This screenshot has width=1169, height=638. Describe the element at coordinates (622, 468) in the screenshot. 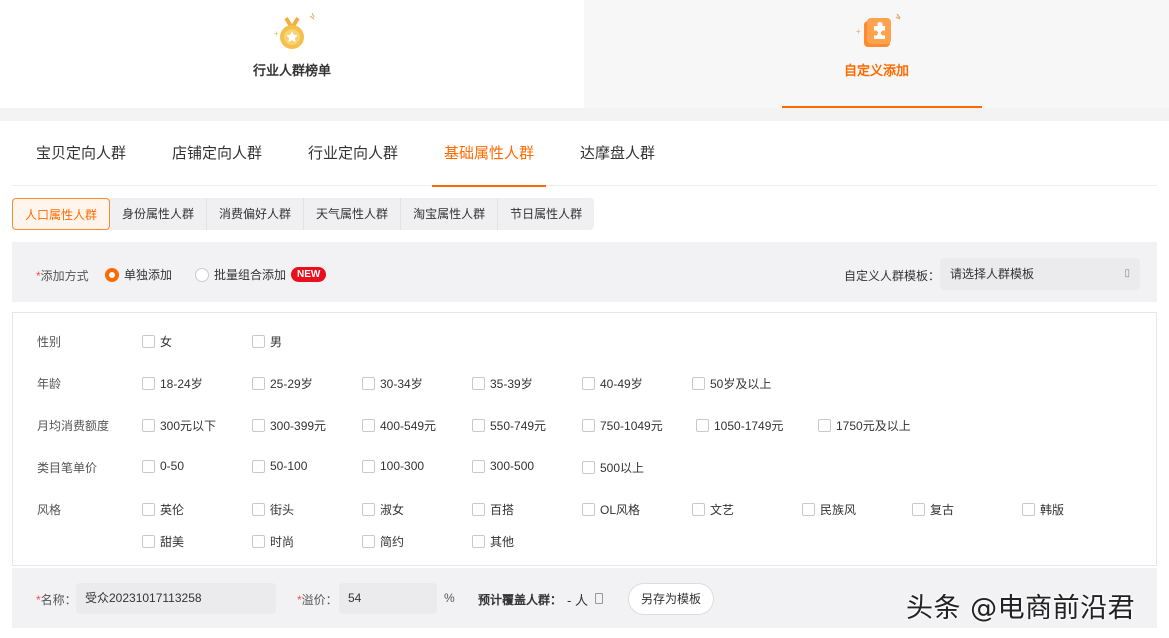

I see `checkbox-label: 500以上` at that location.